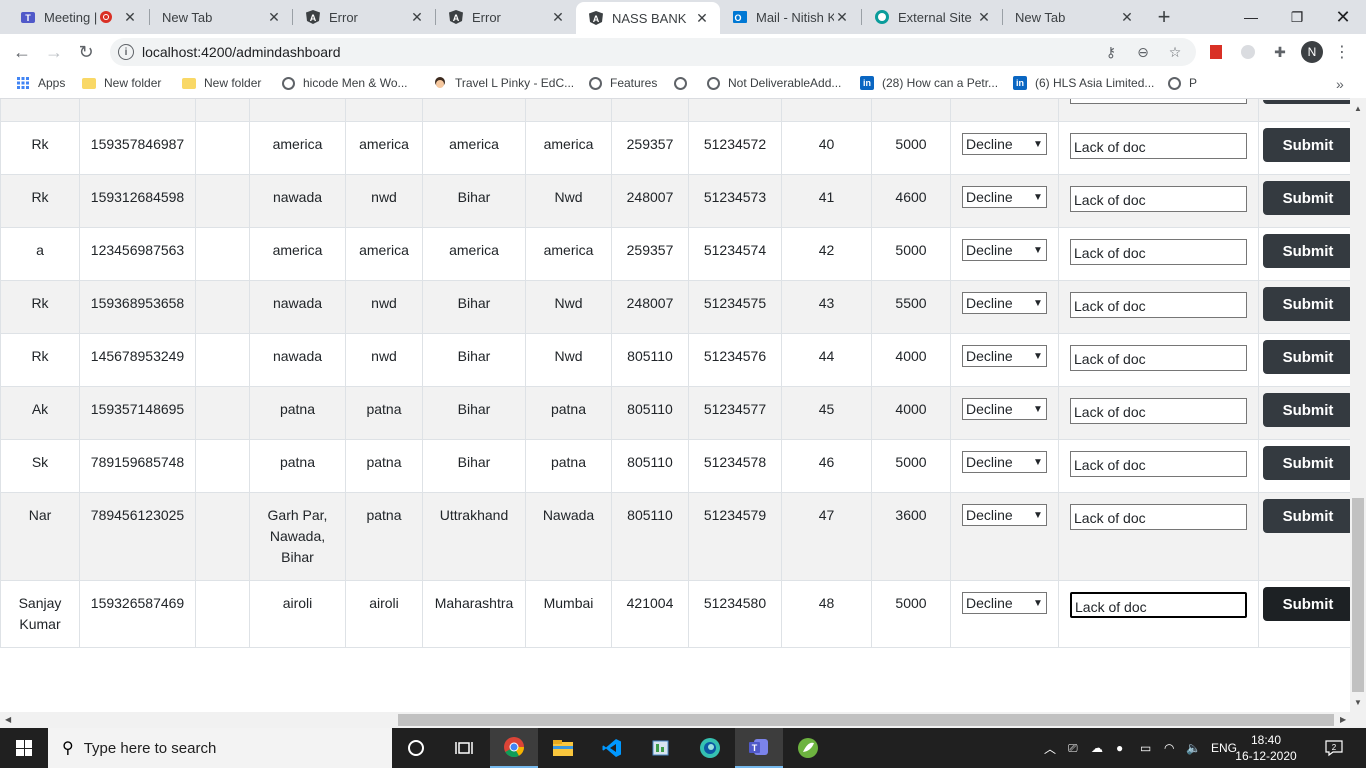  I want to click on bookmark-p: P, so click(1182, 83).